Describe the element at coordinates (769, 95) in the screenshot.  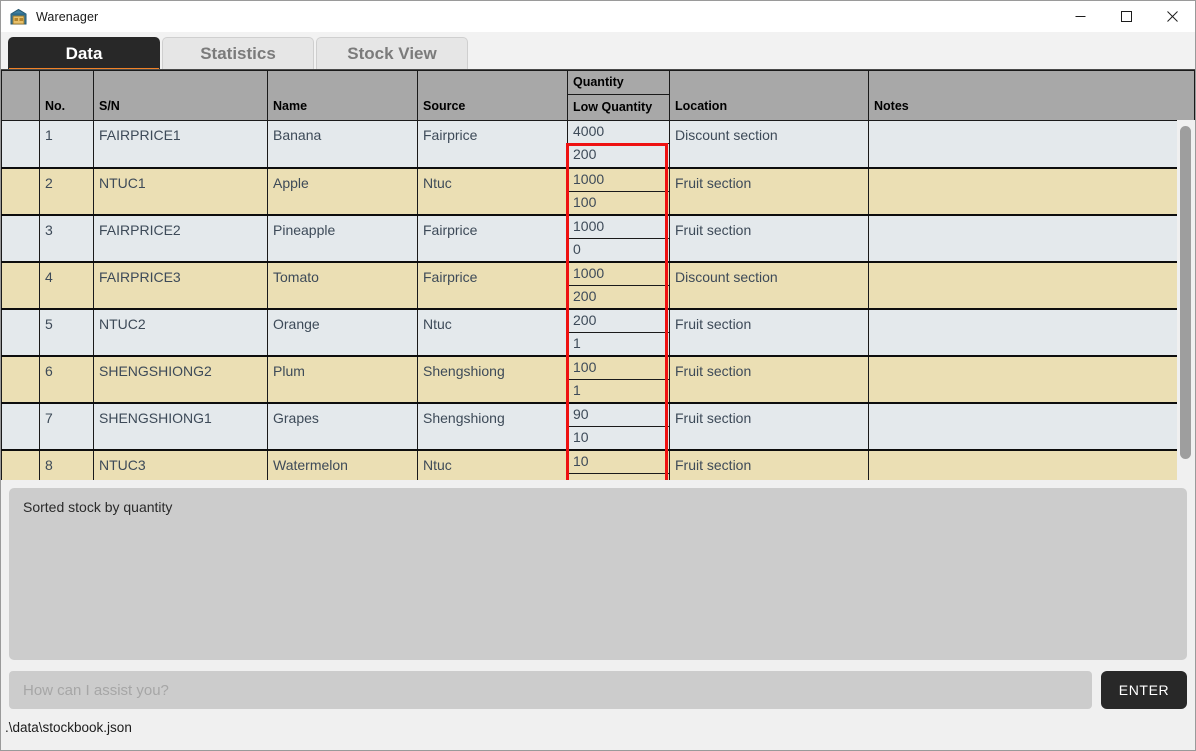
I see `column-header-location: Location` at that location.